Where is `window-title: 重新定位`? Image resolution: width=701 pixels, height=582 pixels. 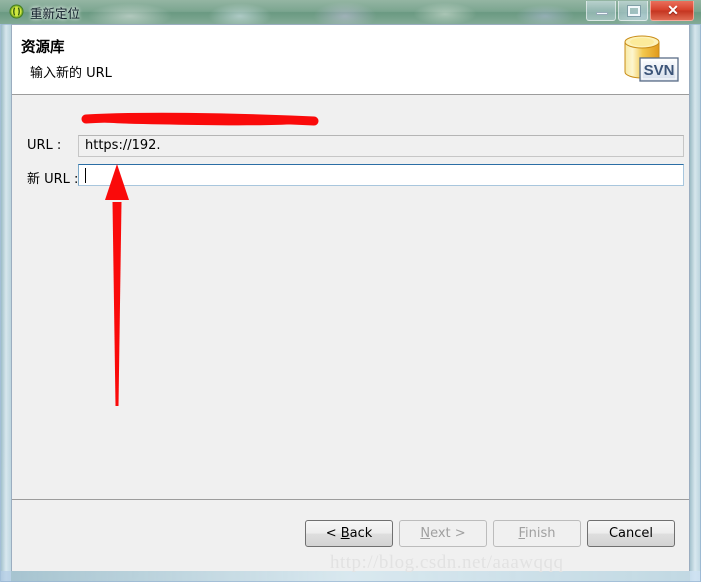
window-title: 重新定位 is located at coordinates (55, 13).